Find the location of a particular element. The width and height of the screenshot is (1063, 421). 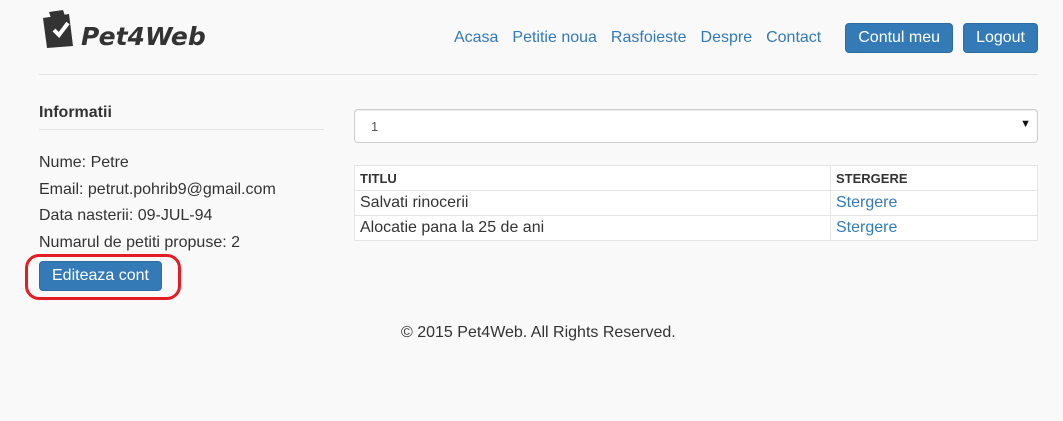

select-value: 1 is located at coordinates (375, 126).